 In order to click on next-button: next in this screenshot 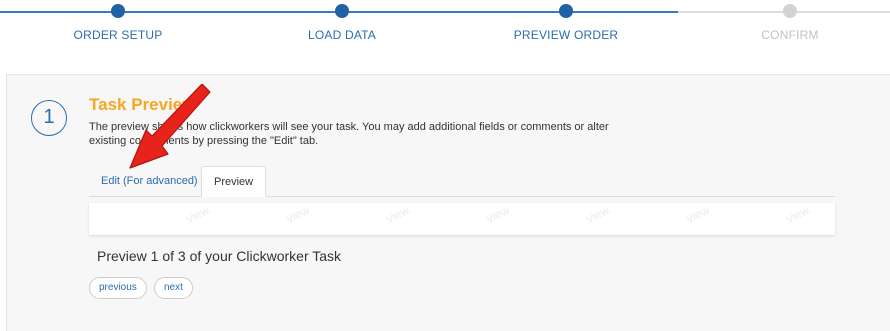, I will do `click(173, 288)`.